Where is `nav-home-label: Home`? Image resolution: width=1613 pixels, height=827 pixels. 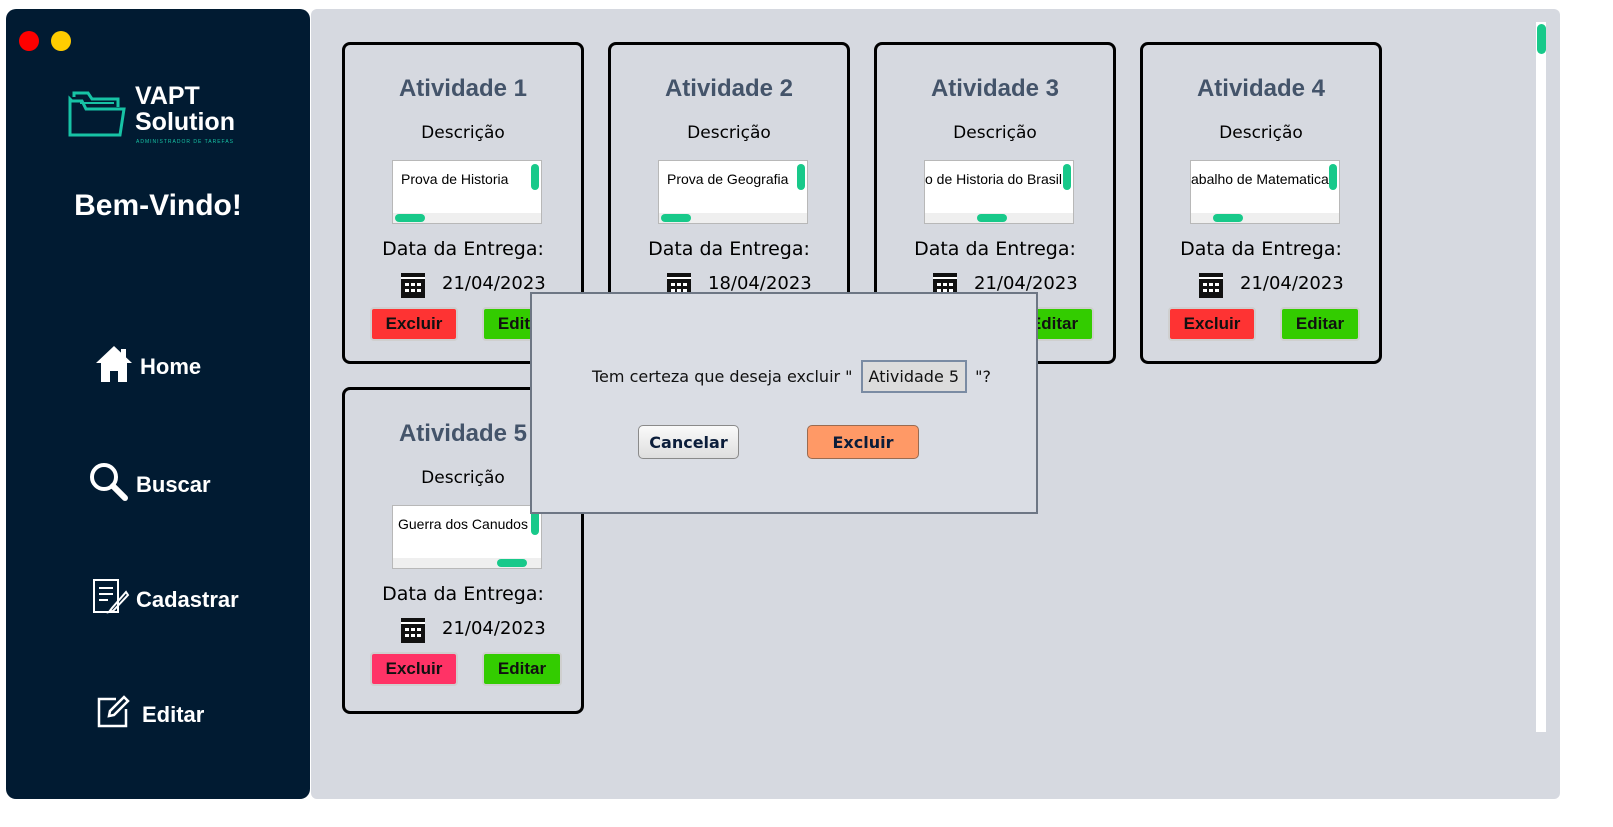
nav-home-label: Home is located at coordinates (171, 366).